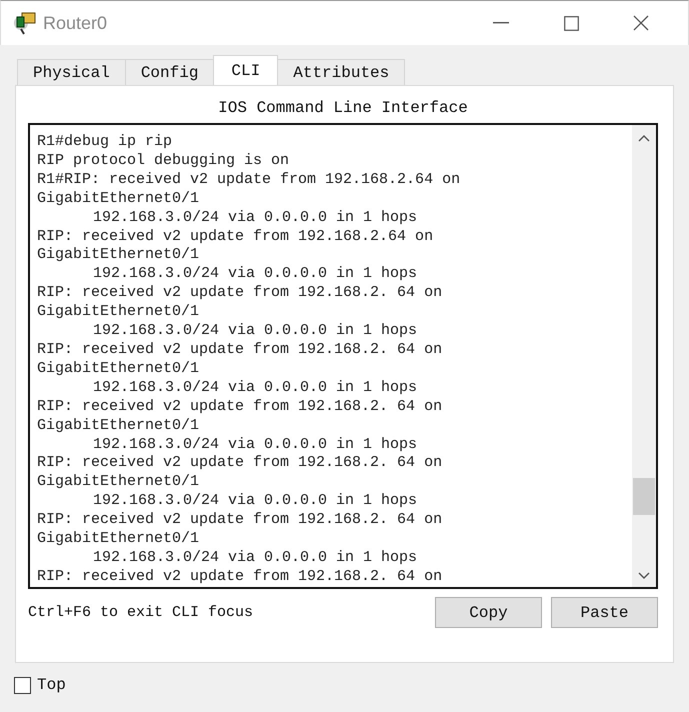 The image size is (689, 712). I want to click on checkbox, so click(22, 685).